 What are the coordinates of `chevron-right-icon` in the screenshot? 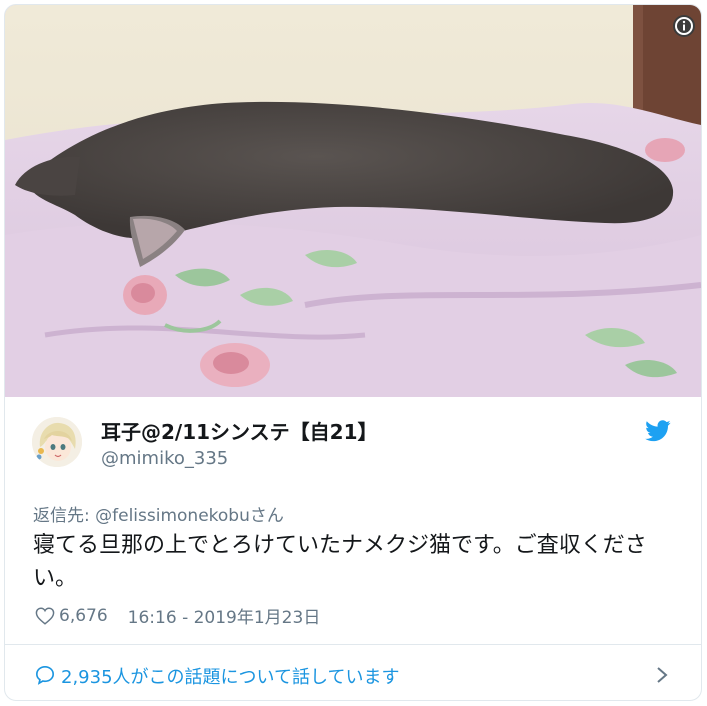 It's located at (662, 675).